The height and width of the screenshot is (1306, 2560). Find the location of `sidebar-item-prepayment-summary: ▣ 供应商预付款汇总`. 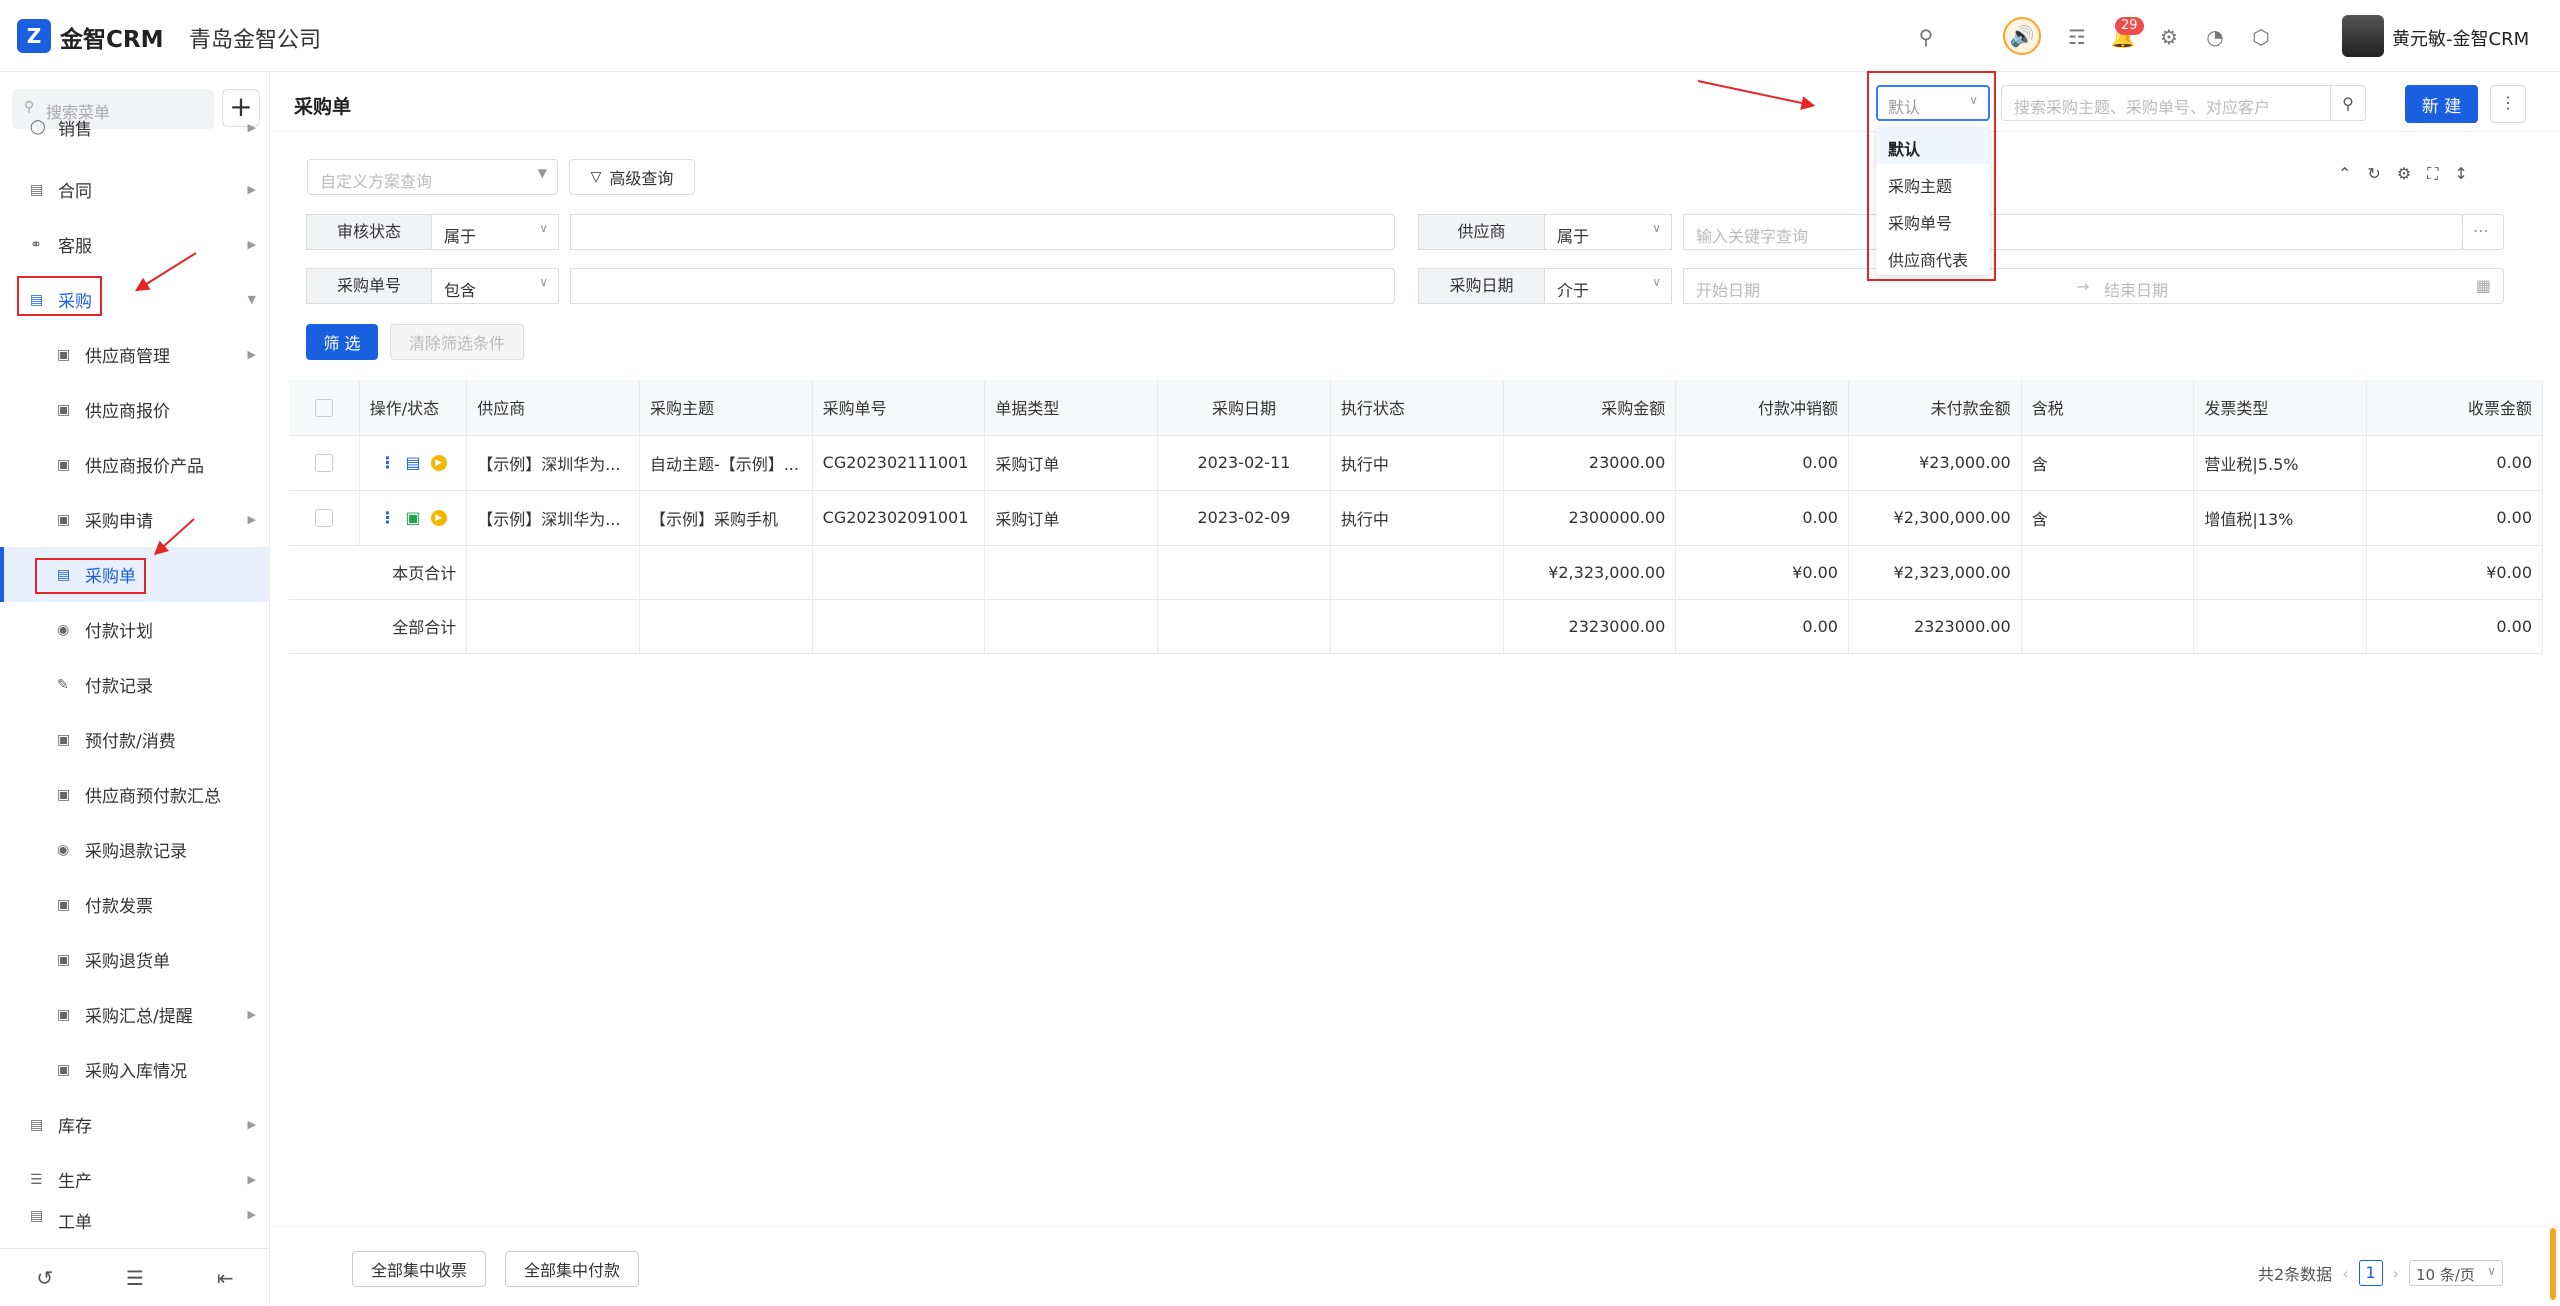

sidebar-item-prepayment-summary: ▣ 供应商预付款汇总 is located at coordinates (135, 794).